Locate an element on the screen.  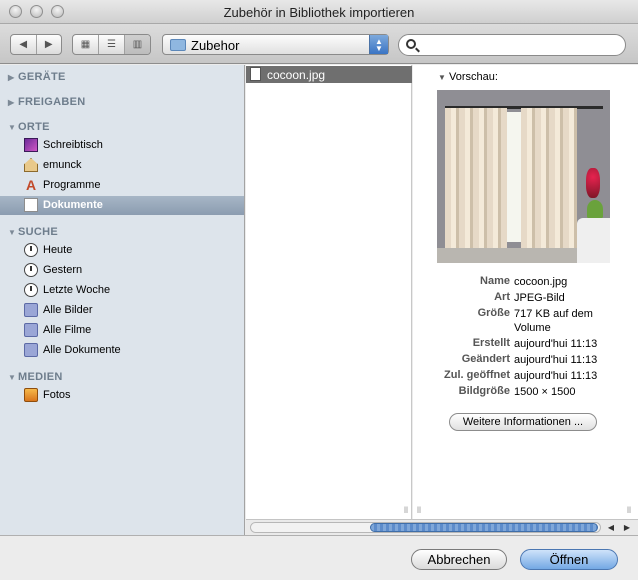
open-button: Öffnen is located at coordinates (569, 559).